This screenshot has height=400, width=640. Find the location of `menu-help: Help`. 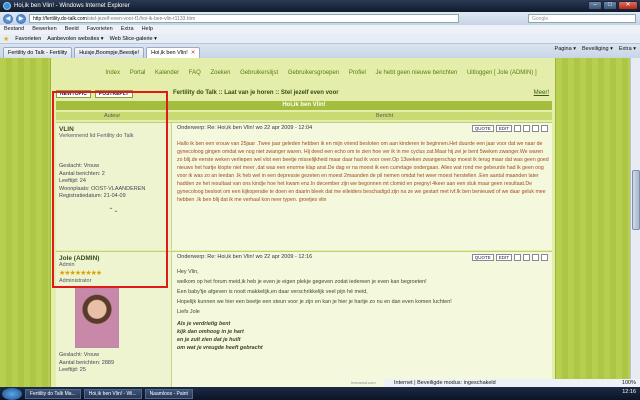

menu-help: Help is located at coordinates (147, 29).